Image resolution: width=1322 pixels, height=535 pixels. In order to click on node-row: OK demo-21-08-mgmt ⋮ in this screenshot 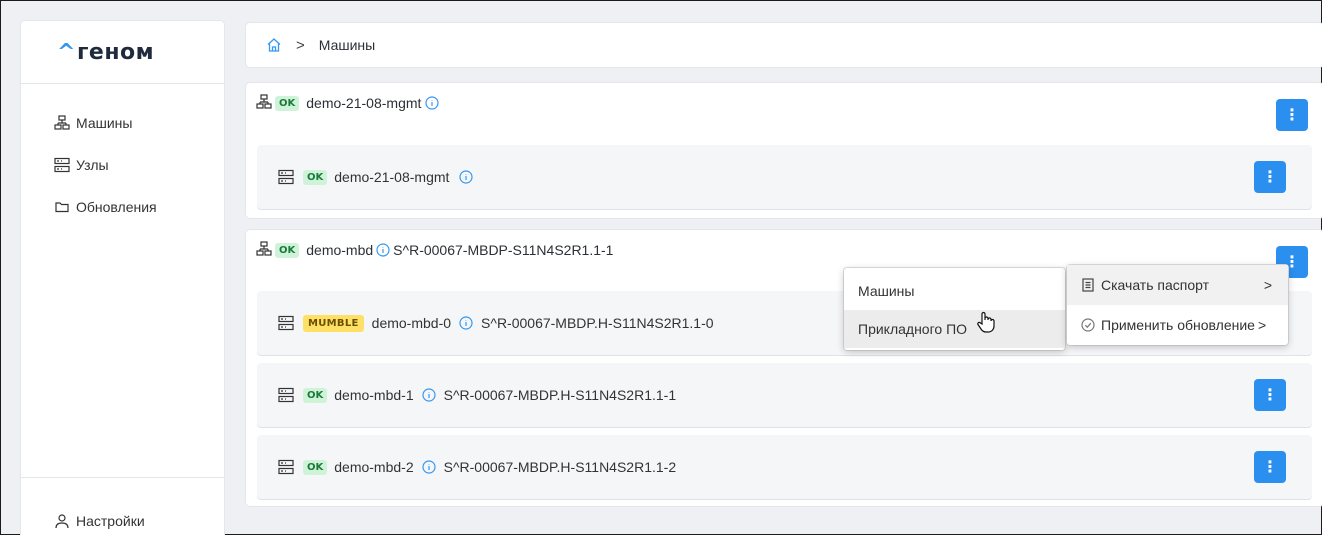, I will do `click(784, 177)`.